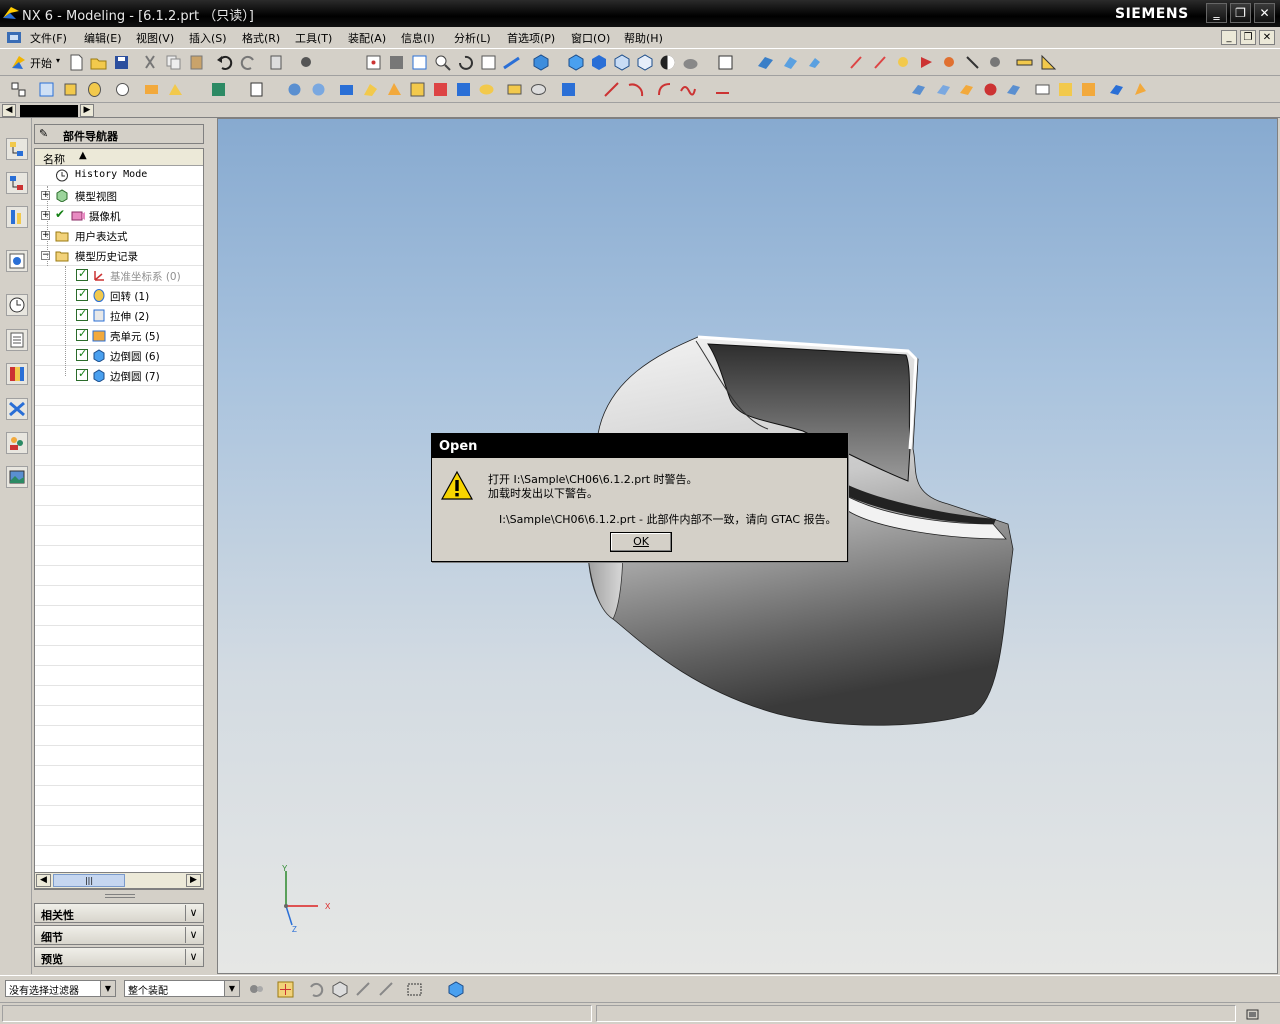  Describe the element at coordinates (256, 989) in the screenshot. I see `filter-settings-icon` at that location.